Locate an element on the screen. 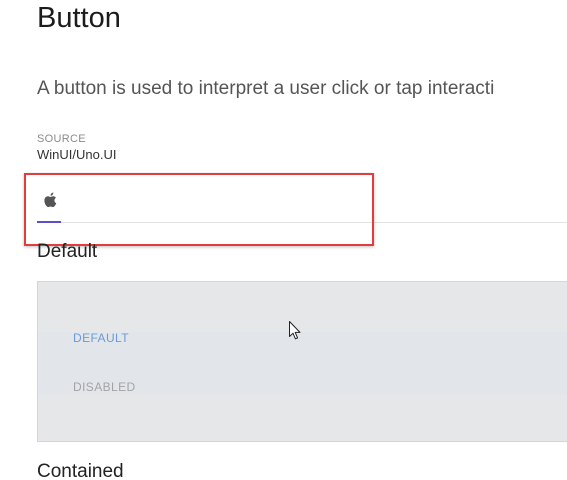 This screenshot has height=480, width=567. page-title: Button is located at coordinates (79, 18).